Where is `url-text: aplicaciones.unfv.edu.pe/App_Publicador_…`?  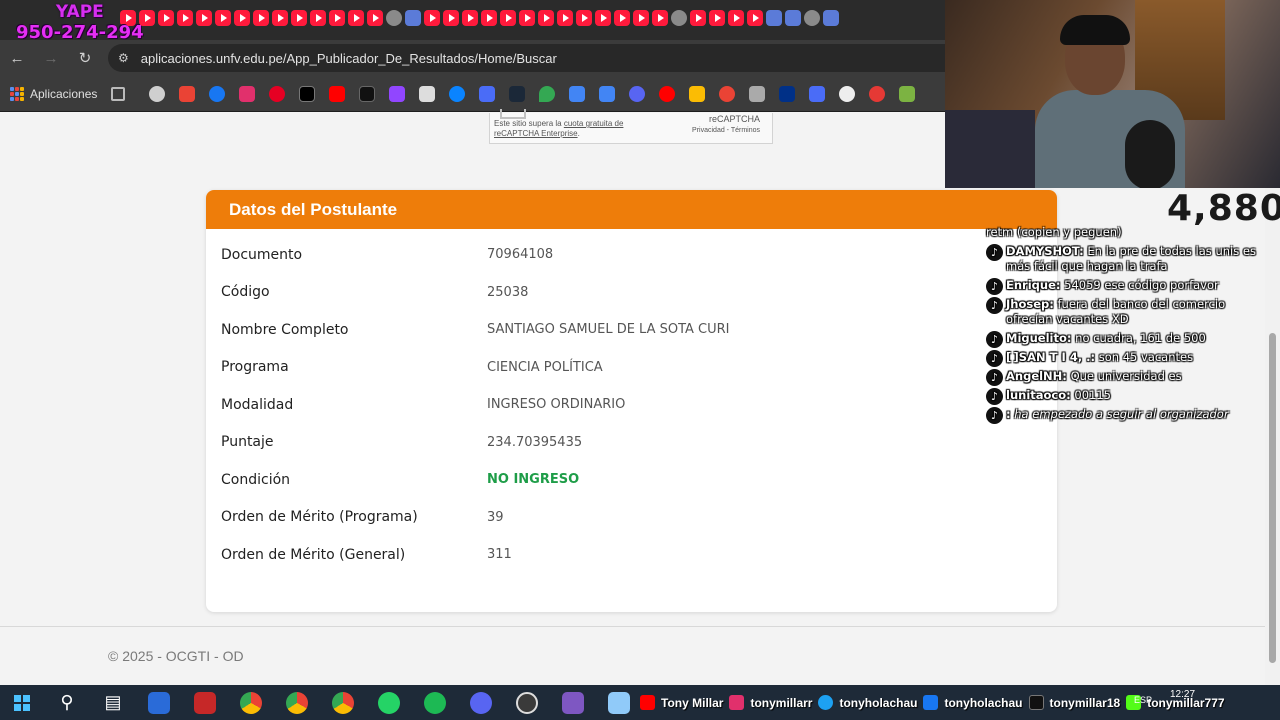
url-text: aplicaciones.unfv.edu.pe/App_Publicador_… is located at coordinates (349, 58).